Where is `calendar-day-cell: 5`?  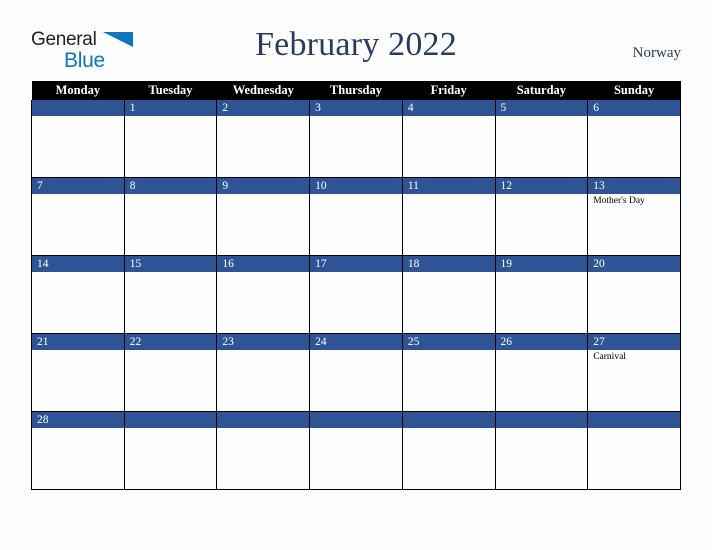 calendar-day-cell: 5 is located at coordinates (541, 139).